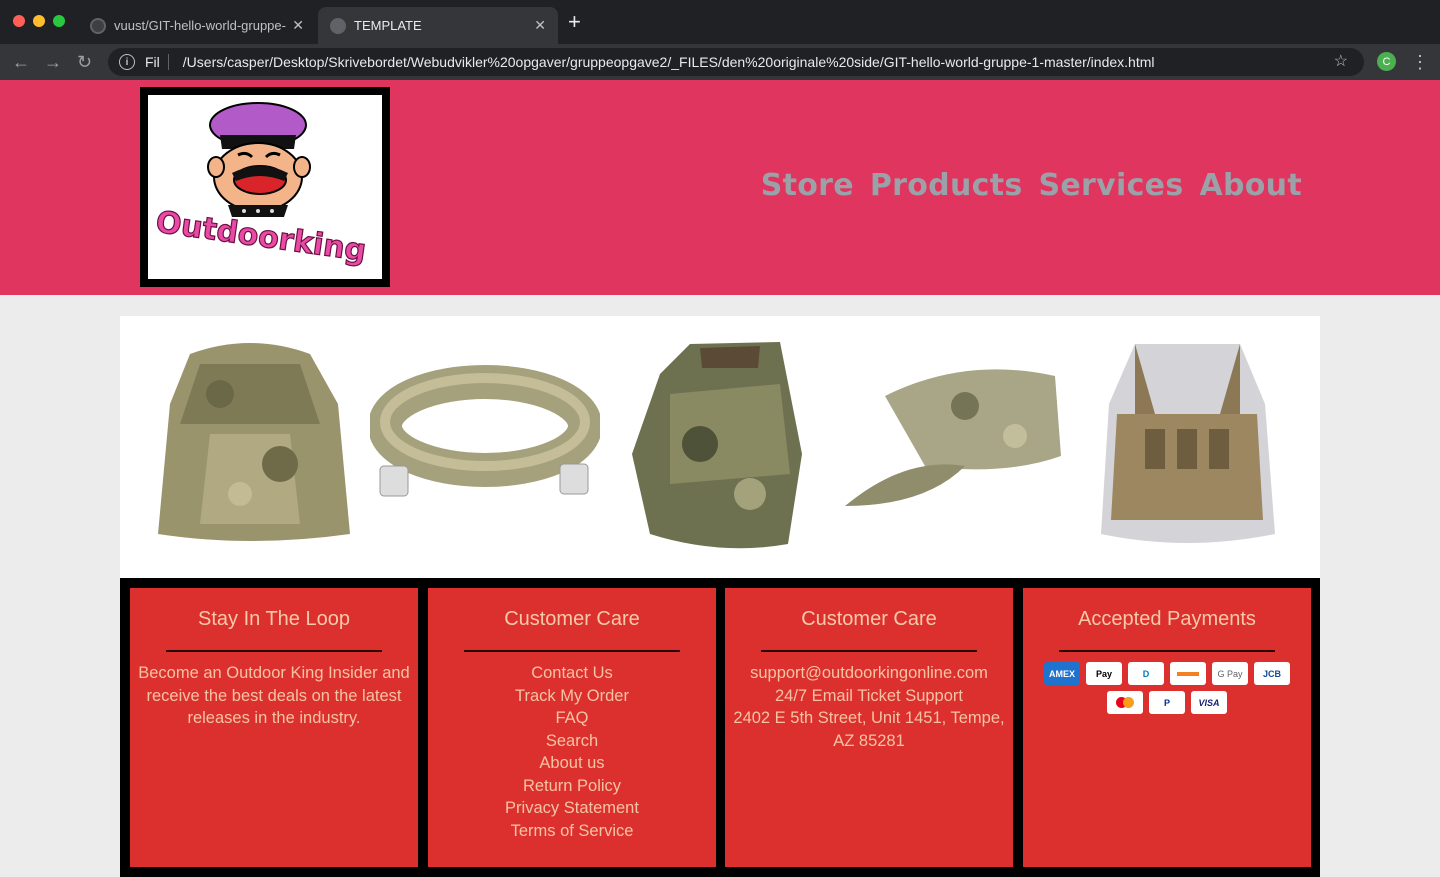 Image resolution: width=1440 pixels, height=877 pixels. Describe the element at coordinates (1125, 702) in the screenshot. I see `mastercard-icon` at that location.